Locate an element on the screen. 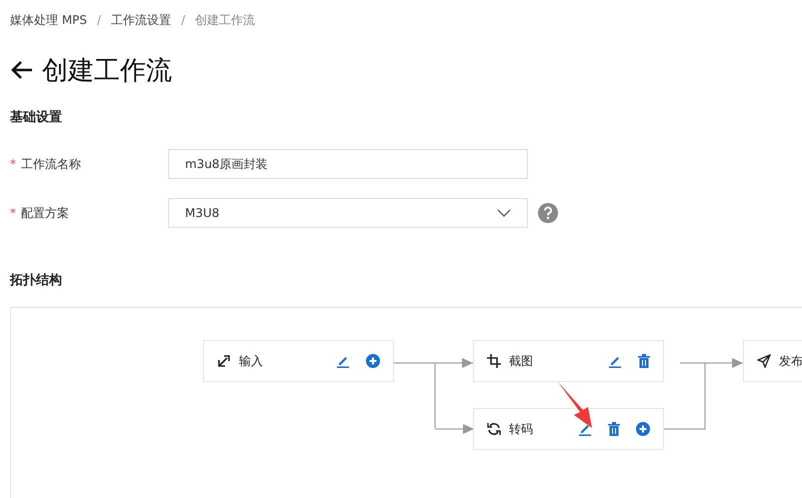  annotation-arrow is located at coordinates (576, 405).